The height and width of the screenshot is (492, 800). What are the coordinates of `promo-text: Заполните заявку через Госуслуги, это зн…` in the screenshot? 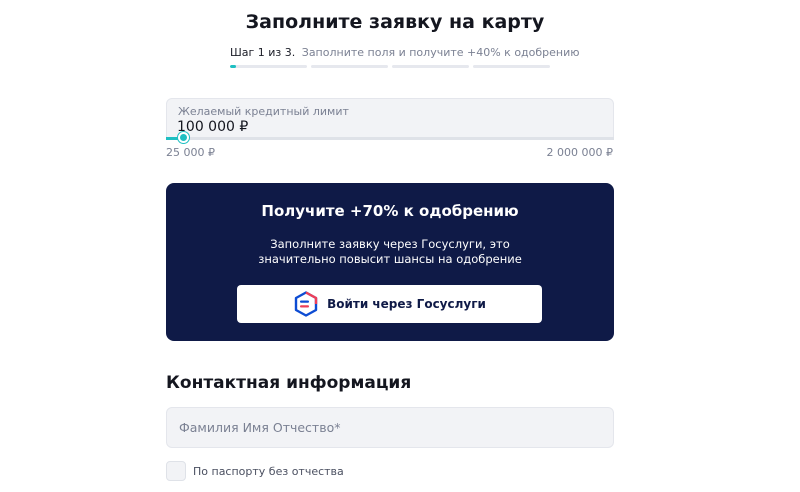 It's located at (390, 251).